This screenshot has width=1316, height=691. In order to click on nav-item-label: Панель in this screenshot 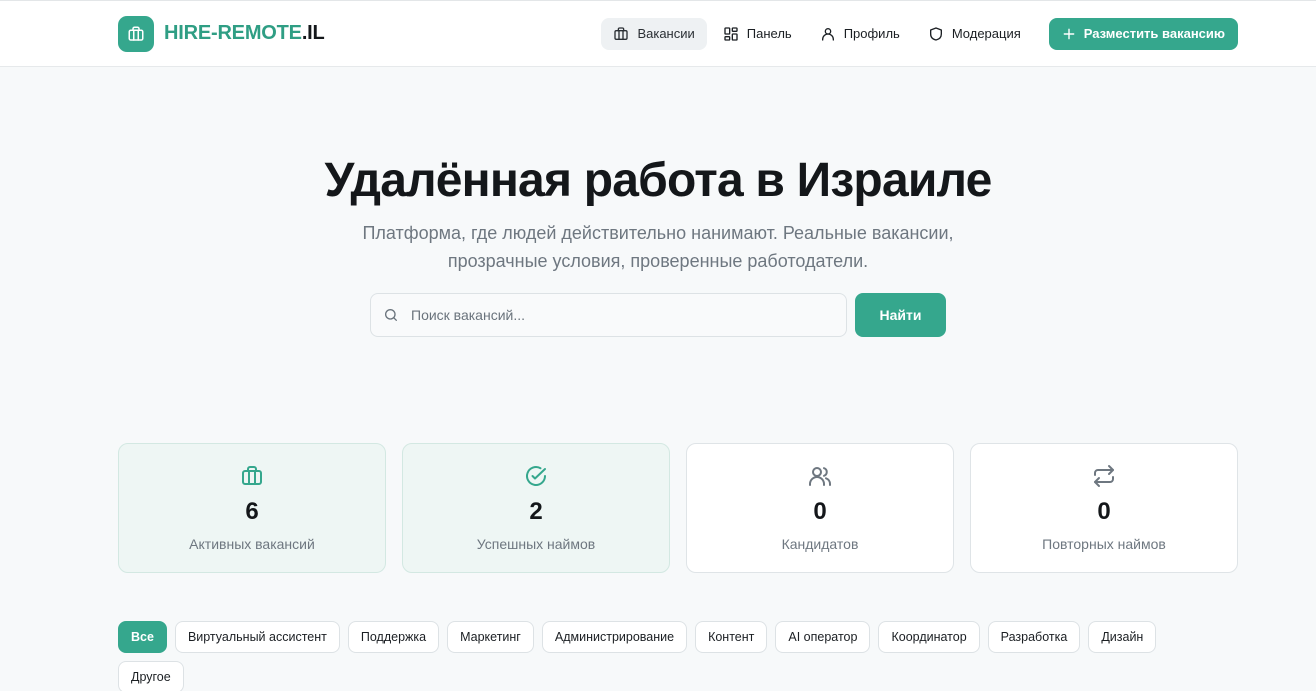, I will do `click(769, 33)`.